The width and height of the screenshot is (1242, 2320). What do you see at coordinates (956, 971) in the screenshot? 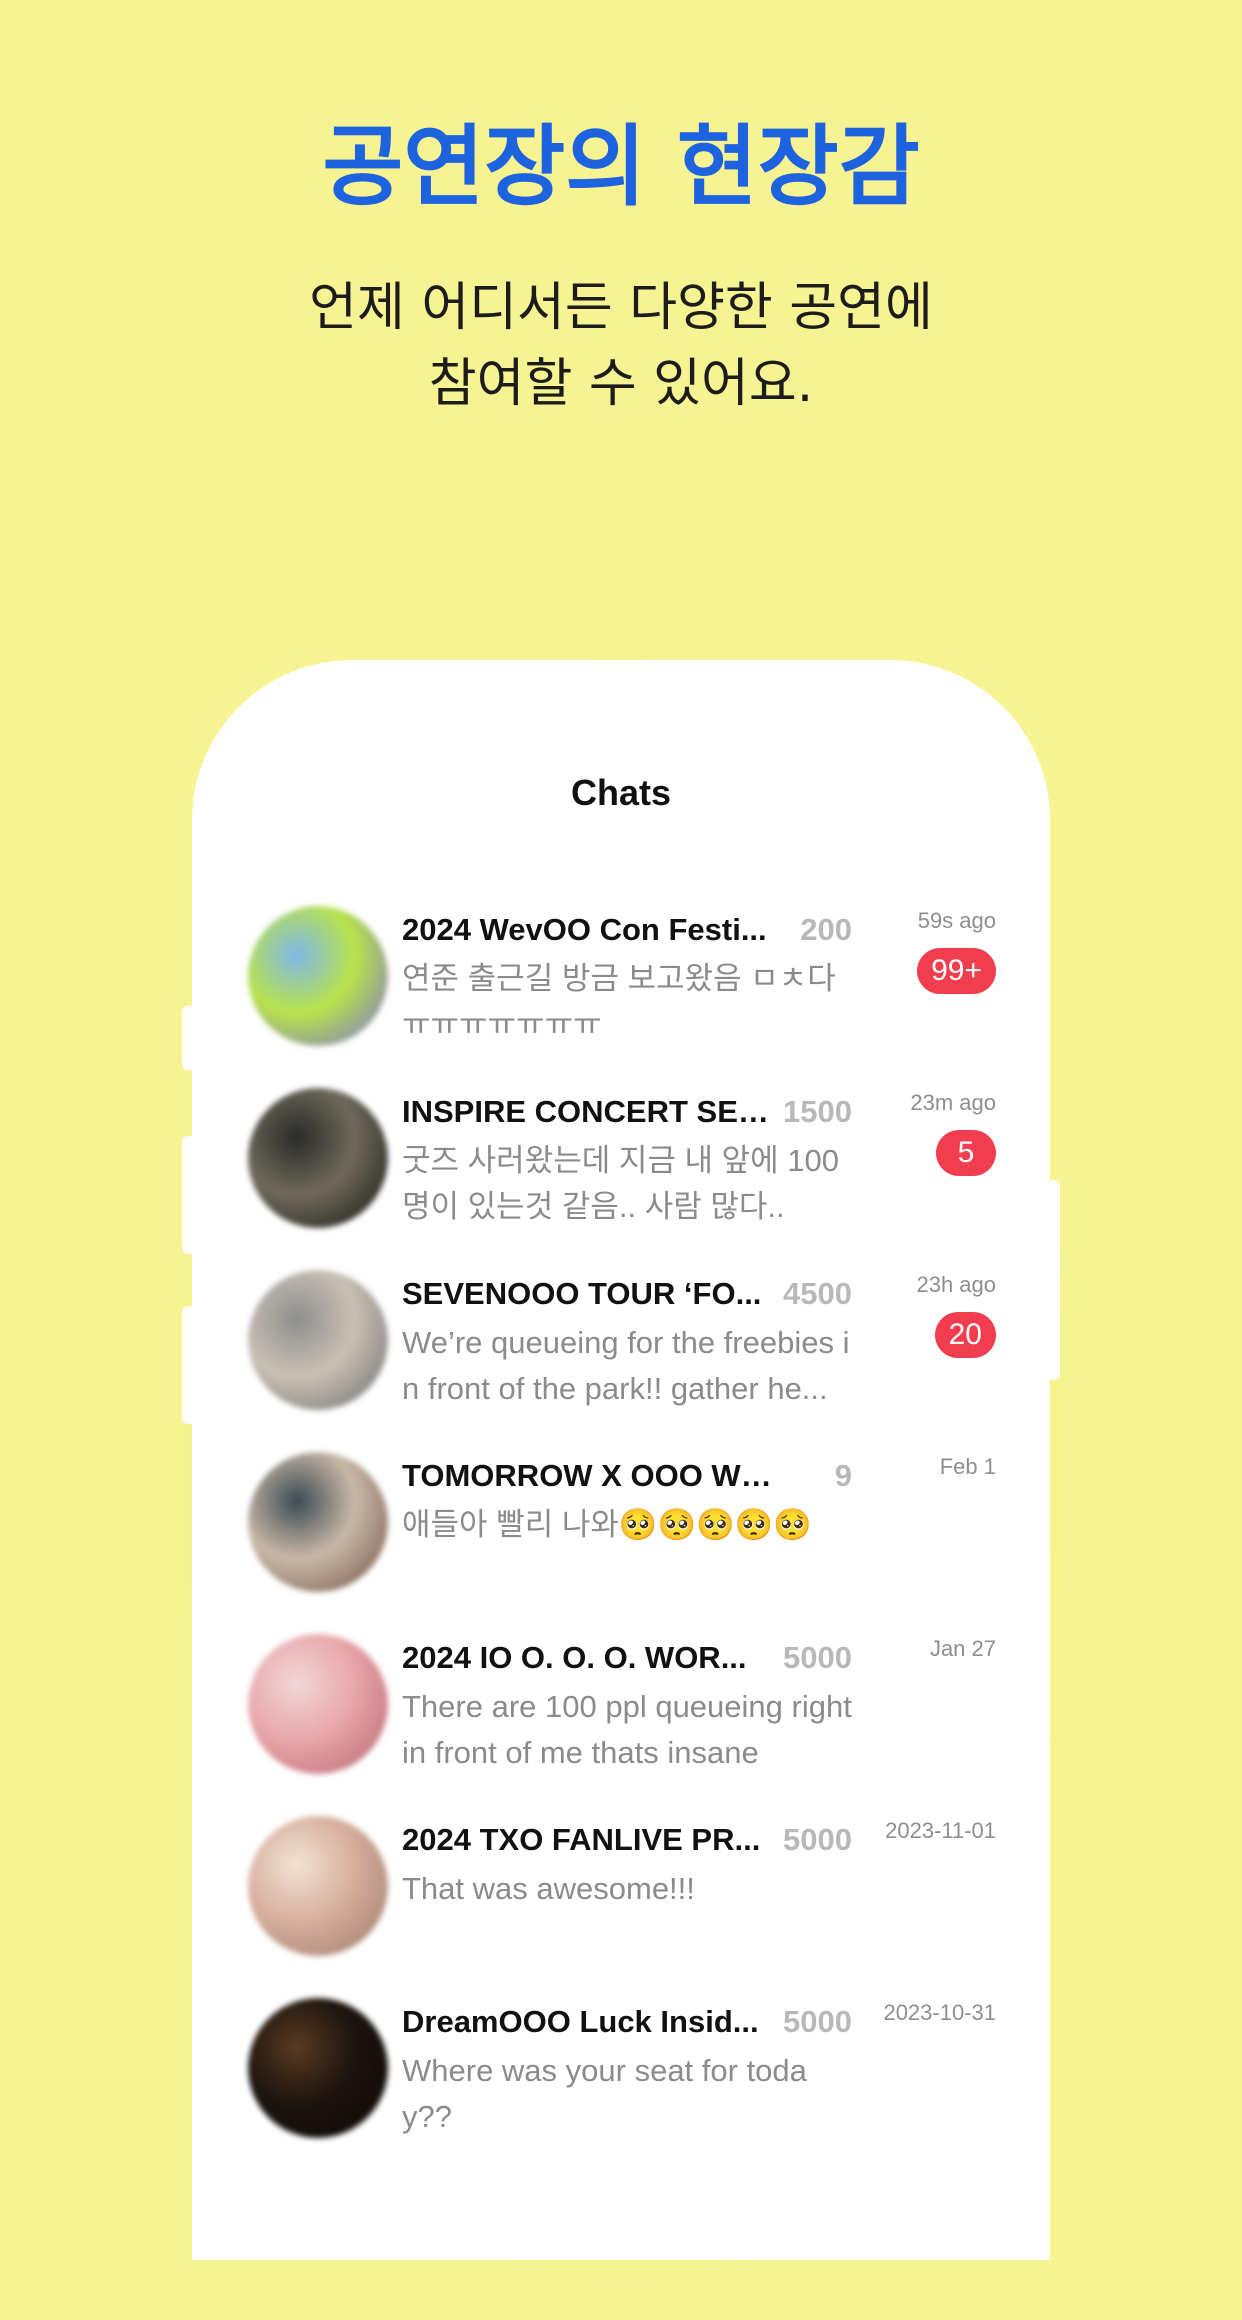
I see `unread-badge: 99+` at bounding box center [956, 971].